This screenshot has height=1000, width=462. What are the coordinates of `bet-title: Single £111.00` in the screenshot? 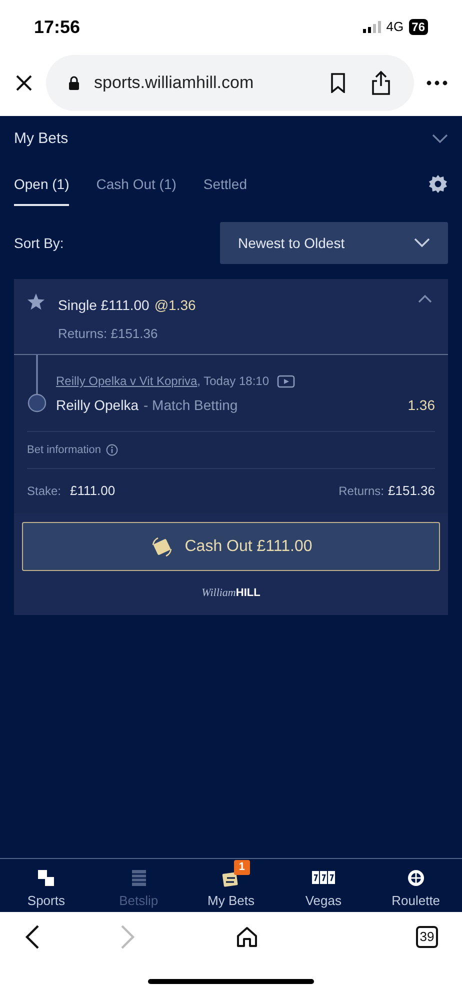 It's located at (104, 305).